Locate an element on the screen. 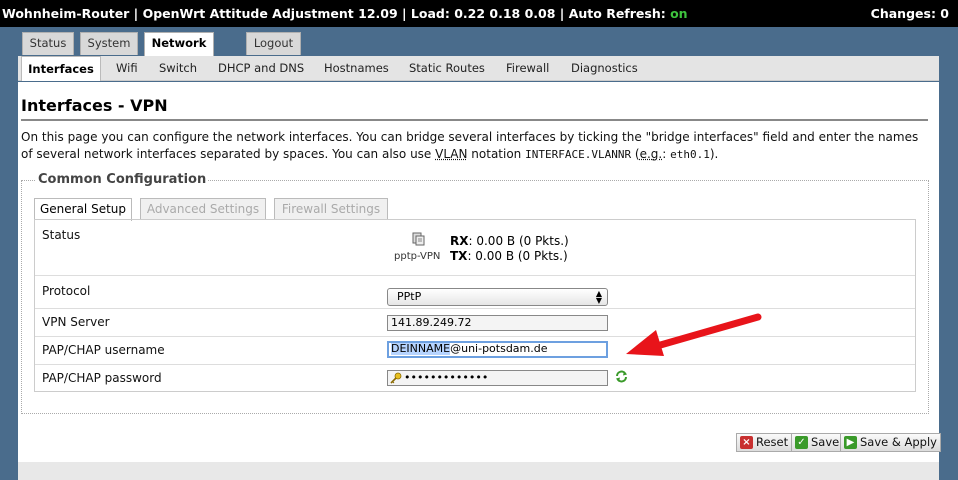 This screenshot has height=480, width=958. row-protocol: Protocol PPtP ▲ ▼ is located at coordinates (475, 292).